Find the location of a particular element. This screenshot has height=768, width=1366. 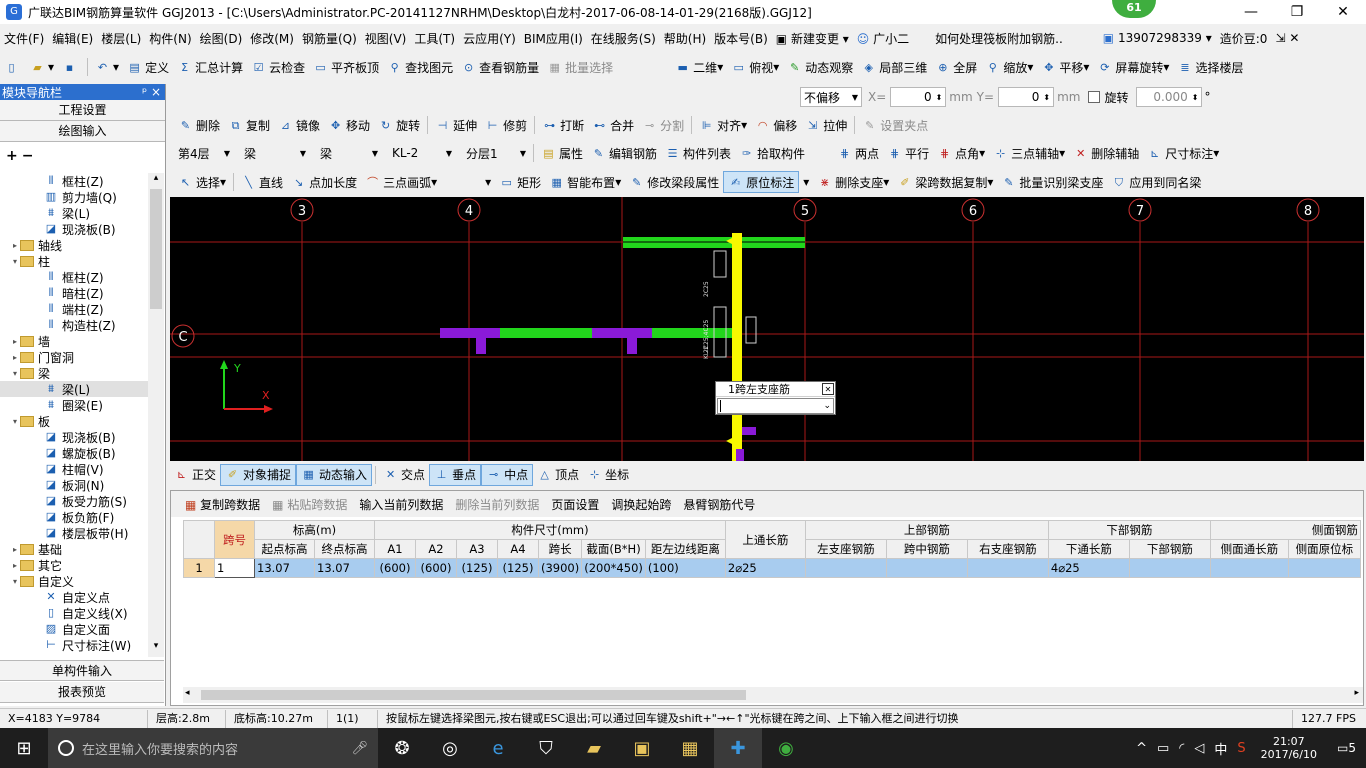

menu-component: 构件(N) is located at coordinates (170, 38).